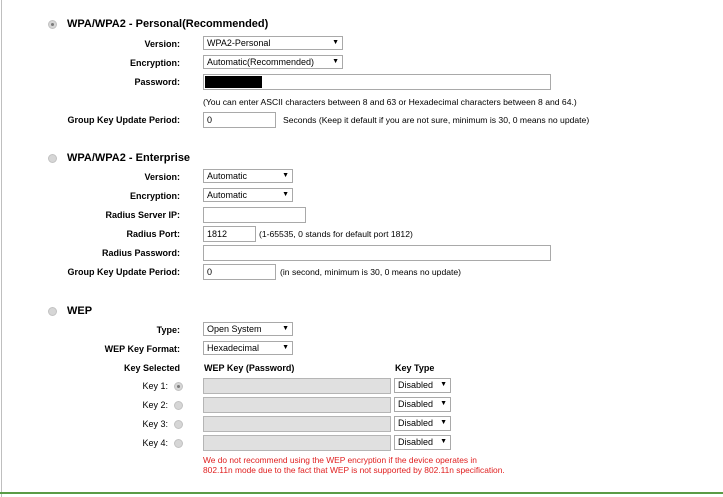 This screenshot has width=723, height=497. What do you see at coordinates (273, 43) in the screenshot?
I see `wpa-personal-version-select: WPA2-Personal ▼` at bounding box center [273, 43].